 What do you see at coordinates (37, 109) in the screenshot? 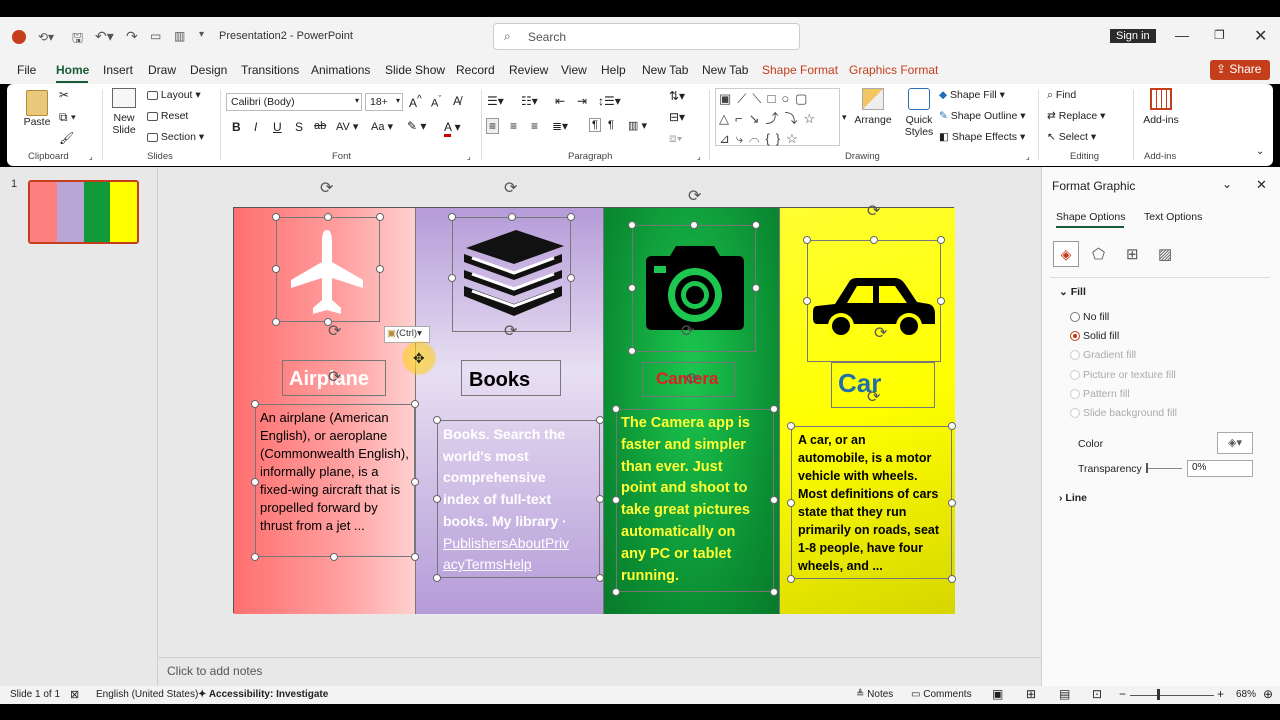
I see `paste-button: Paste` at bounding box center [37, 109].